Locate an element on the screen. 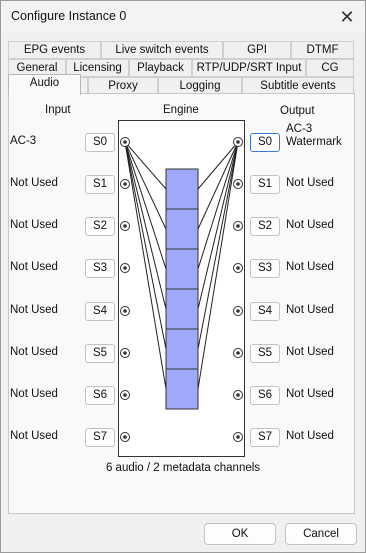  output-source-button: S6 is located at coordinates (265, 395).